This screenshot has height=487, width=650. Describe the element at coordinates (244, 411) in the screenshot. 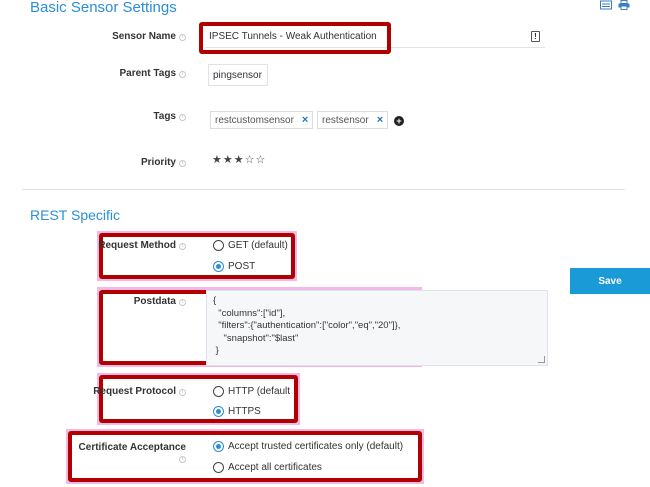

I see `protocol-https-label: HTTPS` at that location.